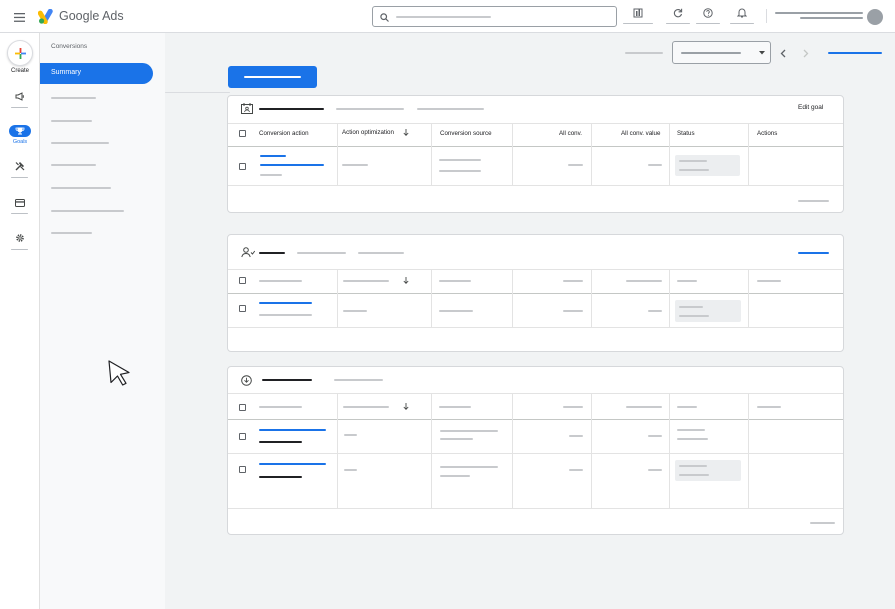 The image size is (895, 609). Describe the element at coordinates (494, 16) in the screenshot. I see `search-box` at that location.